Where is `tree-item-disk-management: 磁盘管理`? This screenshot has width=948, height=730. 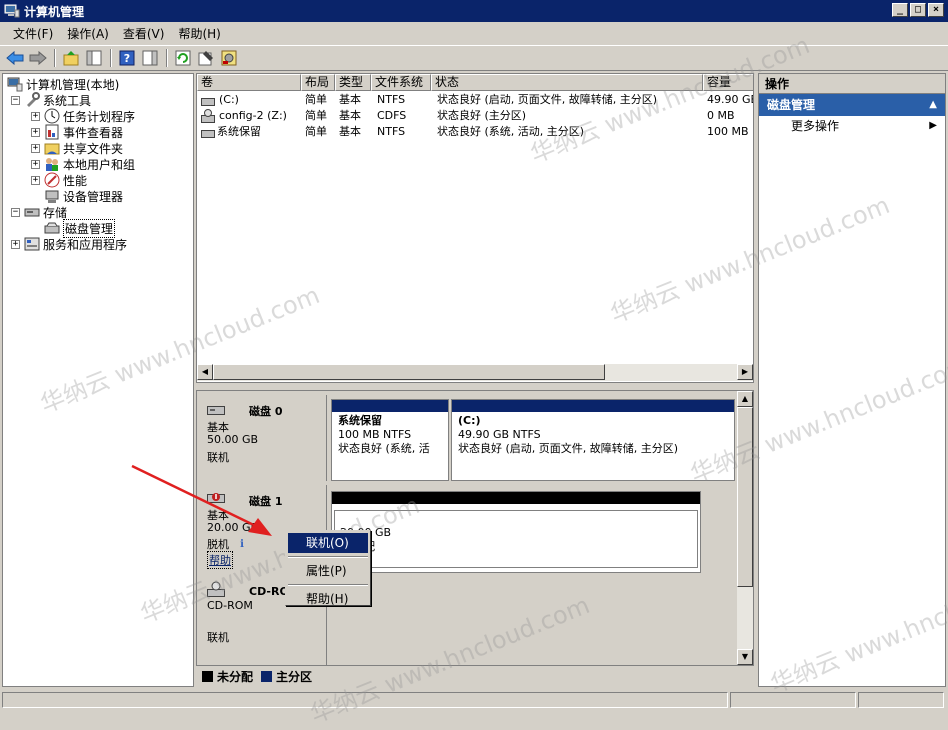
tree-item-disk-management: 磁盘管理 is located at coordinates (80, 228).